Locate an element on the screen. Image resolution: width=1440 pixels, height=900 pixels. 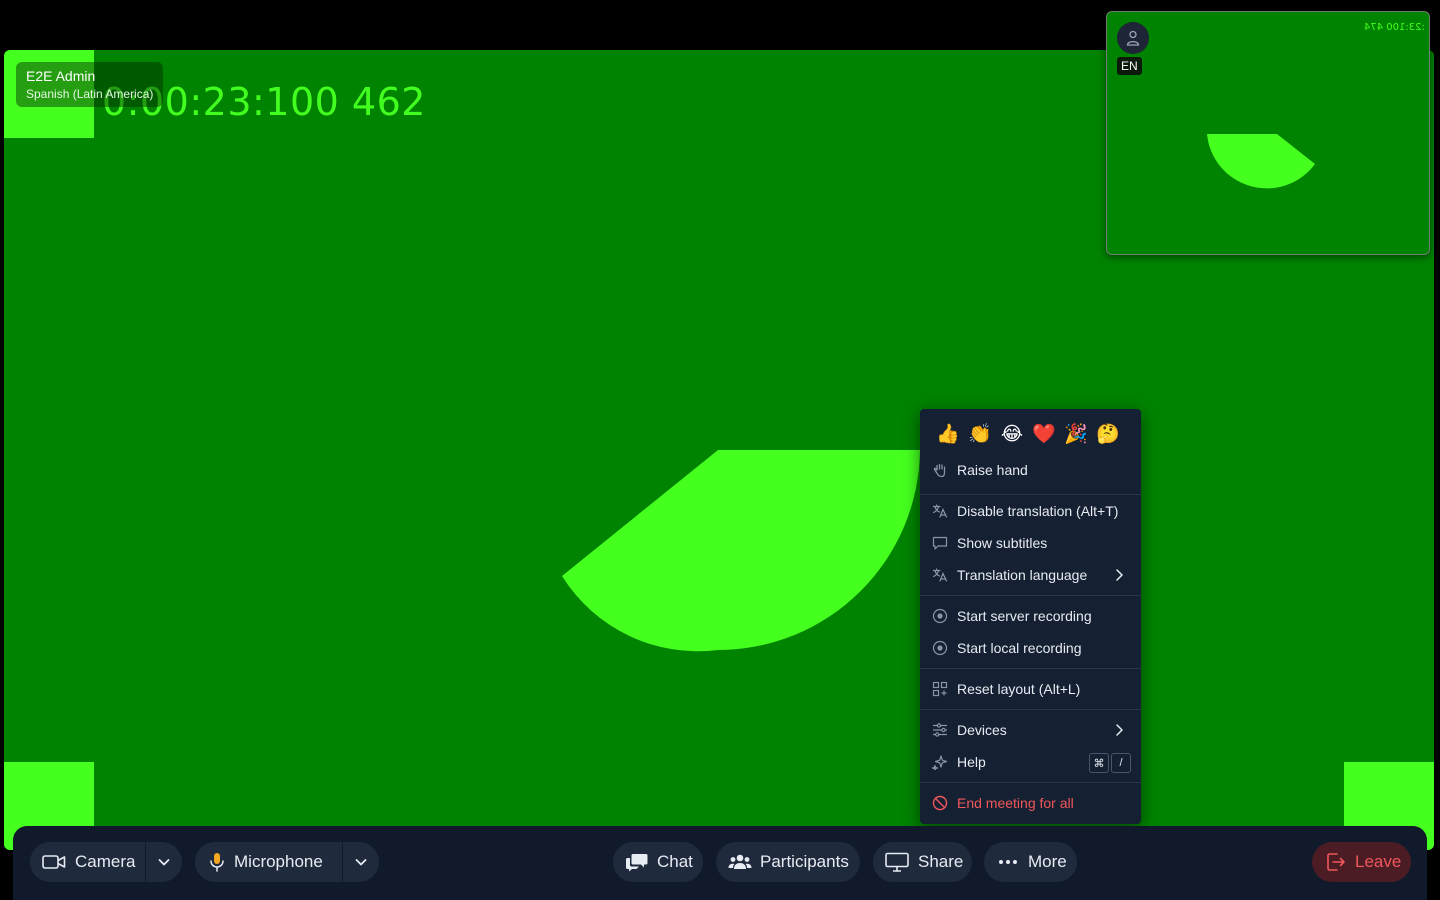
layout-grid-icon is located at coordinates (940, 689).